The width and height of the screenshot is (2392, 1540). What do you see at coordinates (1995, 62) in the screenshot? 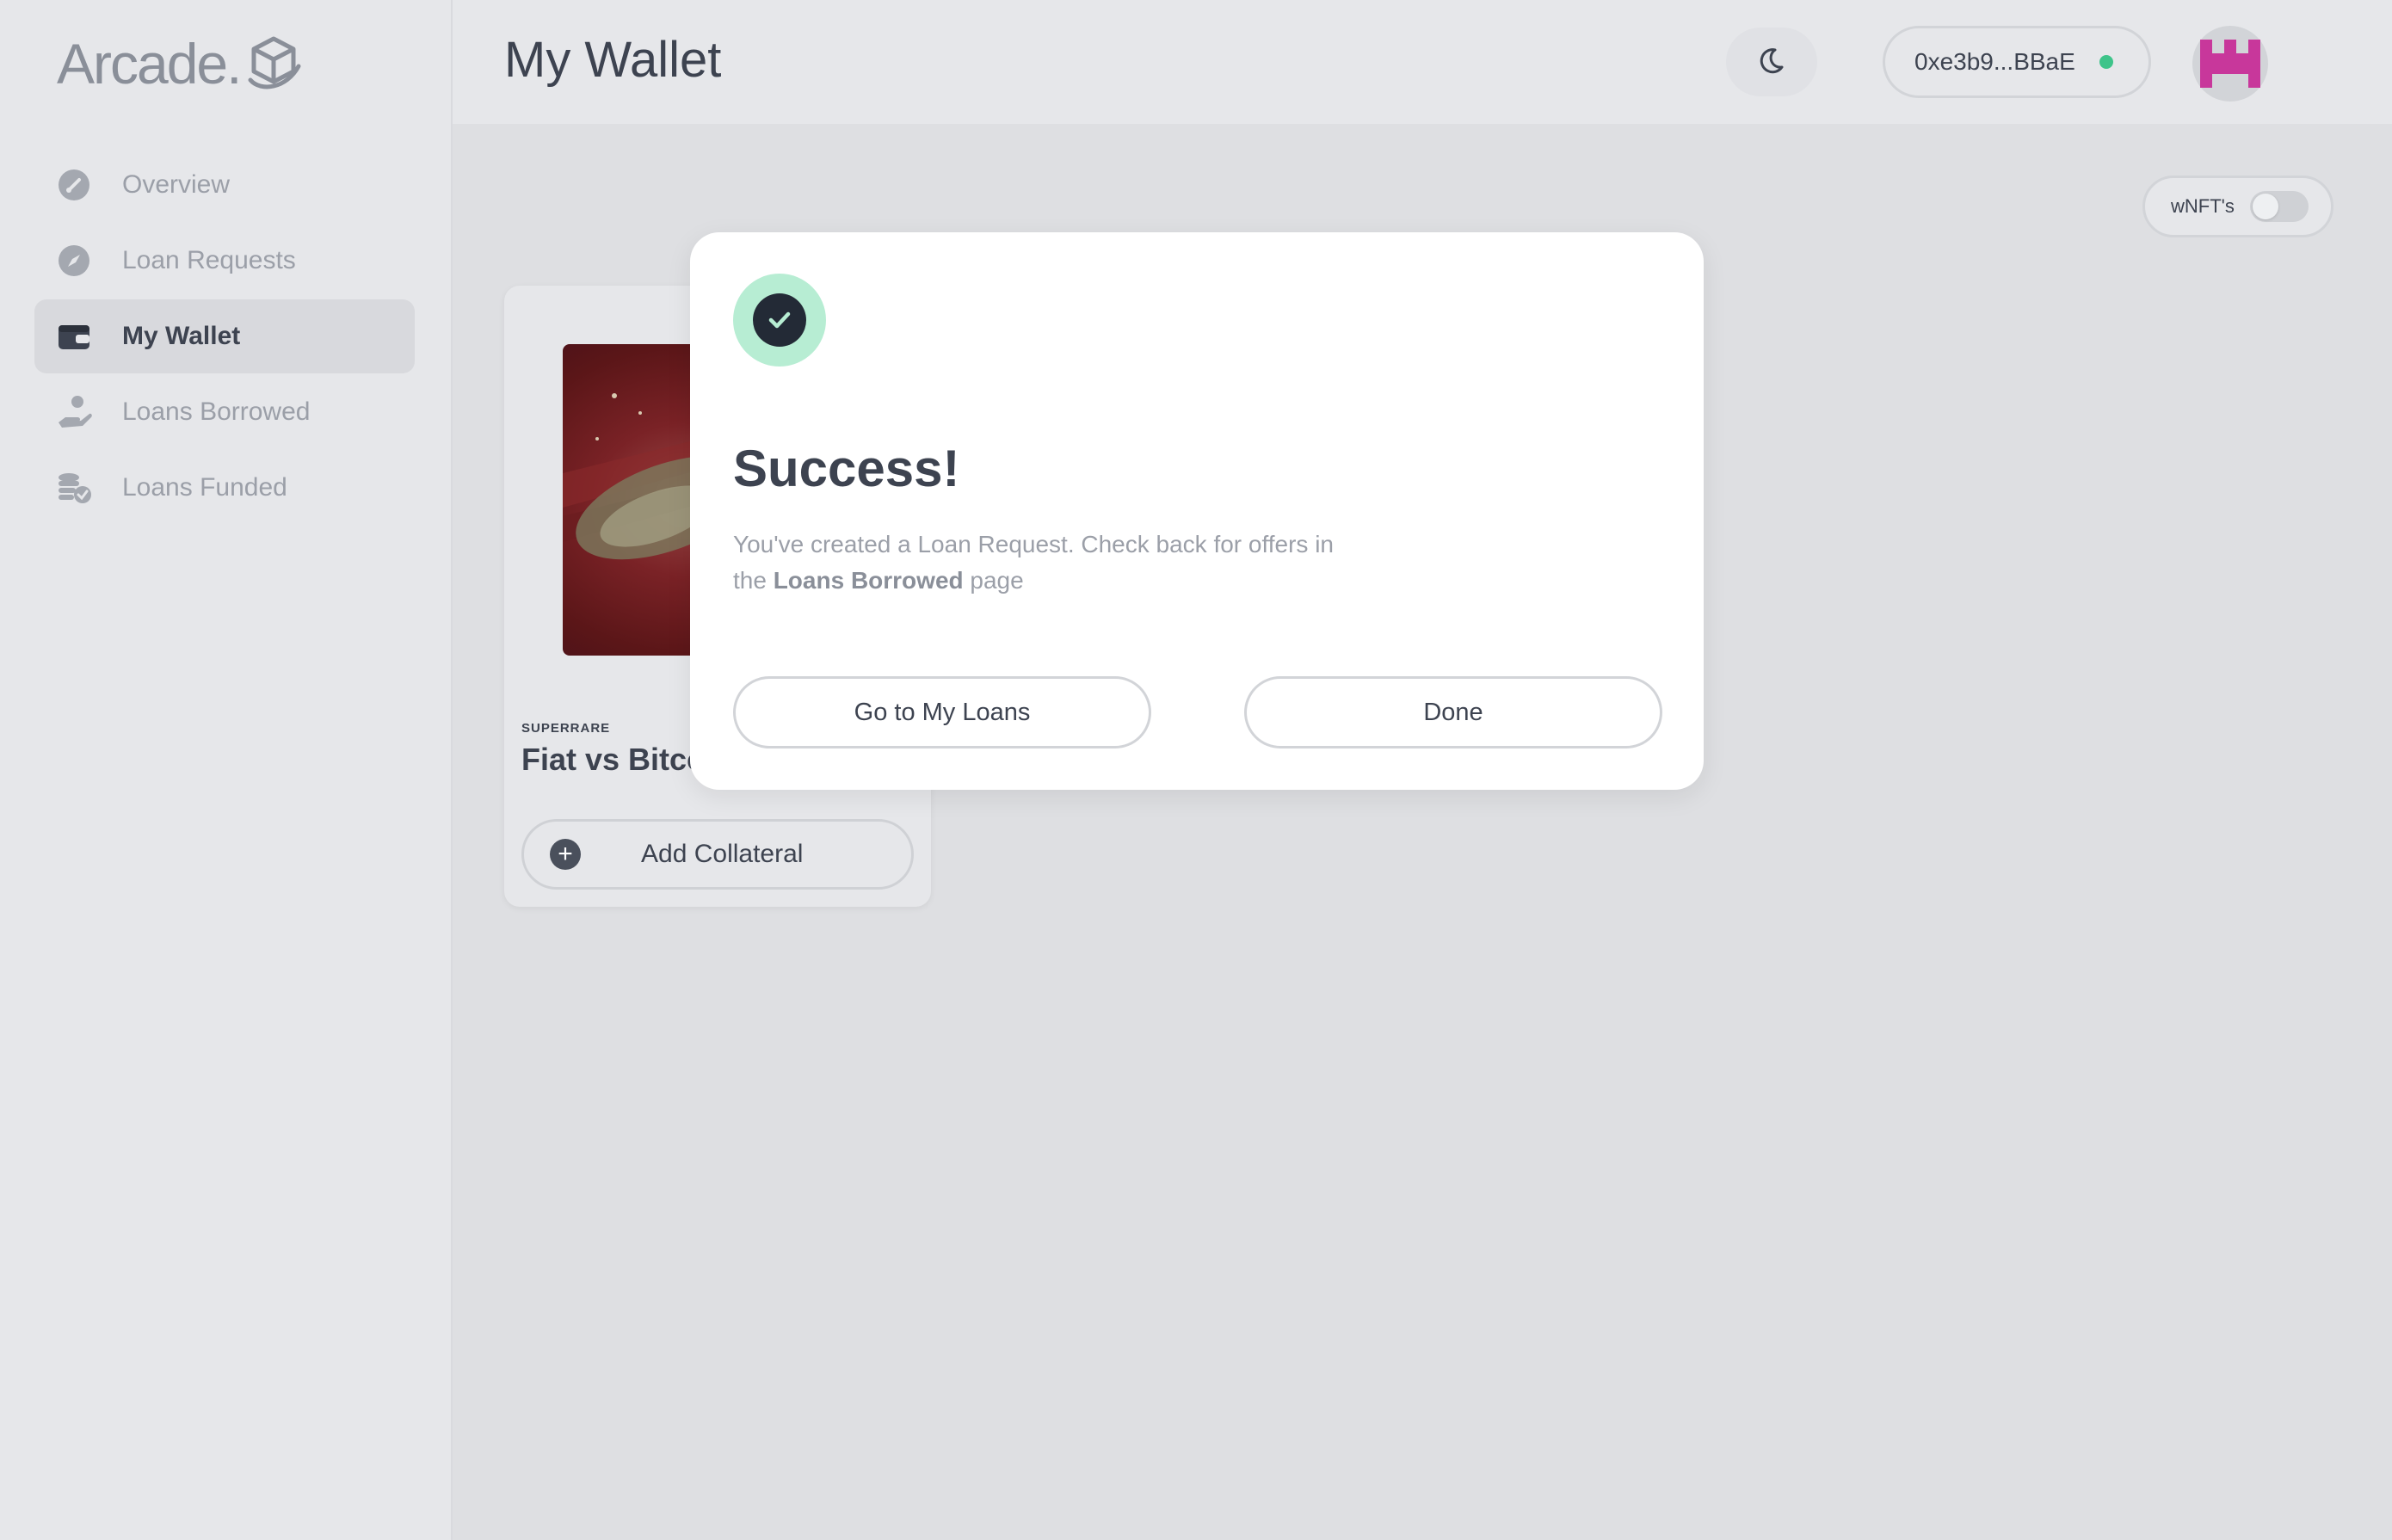
I see `wallet-address: 0xe3b9...BBaE` at bounding box center [1995, 62].